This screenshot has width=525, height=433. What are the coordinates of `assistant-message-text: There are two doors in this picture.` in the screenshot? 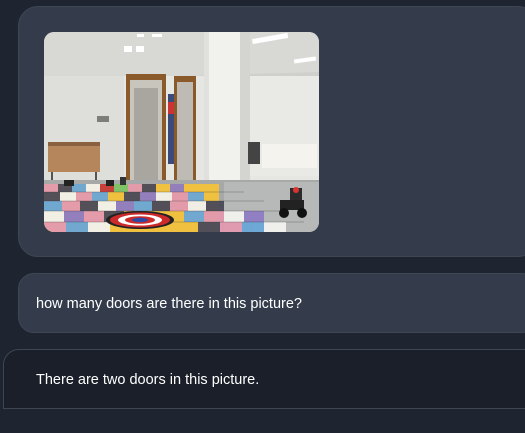 It's located at (148, 380).